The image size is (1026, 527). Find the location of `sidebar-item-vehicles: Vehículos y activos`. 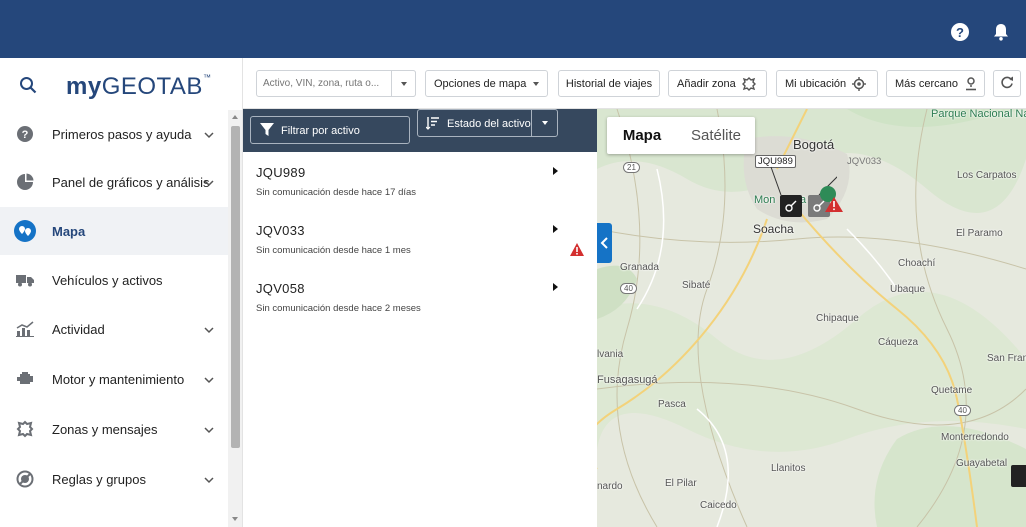

sidebar-item-vehicles: Vehículos y activos is located at coordinates (114, 280).